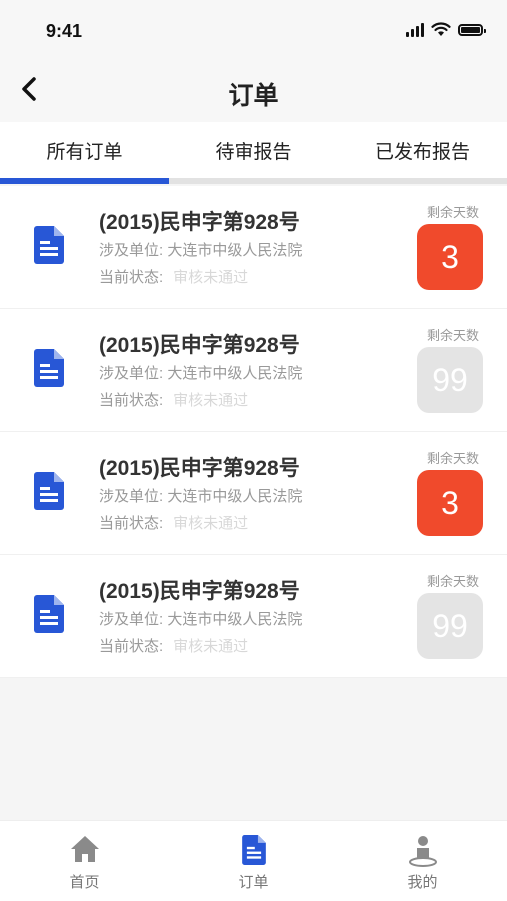 Image resolution: width=507 pixels, height=901 pixels. Describe the element at coordinates (415, 29) in the screenshot. I see `signal-icon` at that location.